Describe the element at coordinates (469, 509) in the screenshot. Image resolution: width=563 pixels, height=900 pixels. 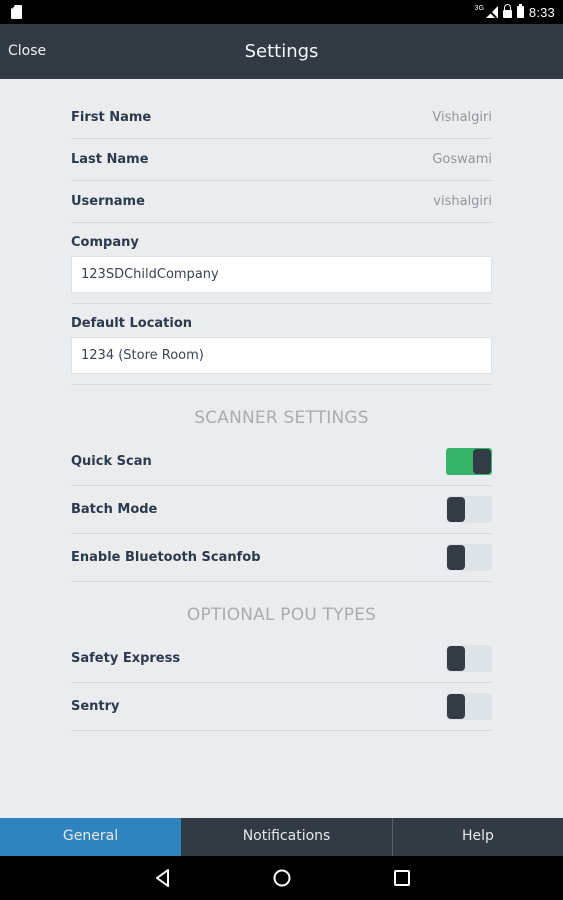
I see `batch-mode-toggle` at that location.